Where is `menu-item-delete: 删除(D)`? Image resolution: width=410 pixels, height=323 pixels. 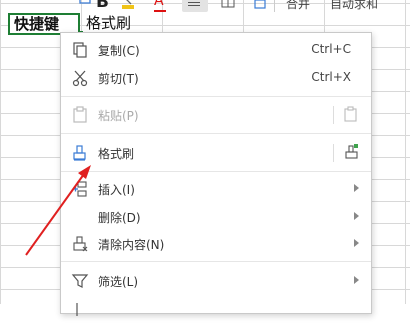
menu-item-delete: 删除(D) is located at coordinates (216, 217).